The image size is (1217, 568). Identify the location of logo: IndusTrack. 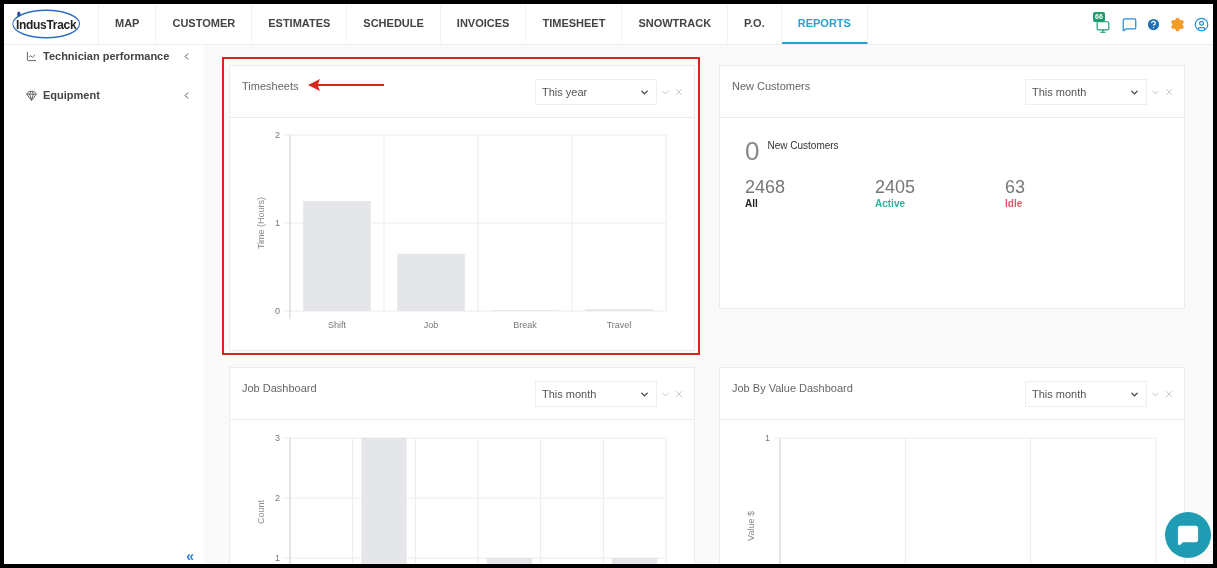
(46, 24).